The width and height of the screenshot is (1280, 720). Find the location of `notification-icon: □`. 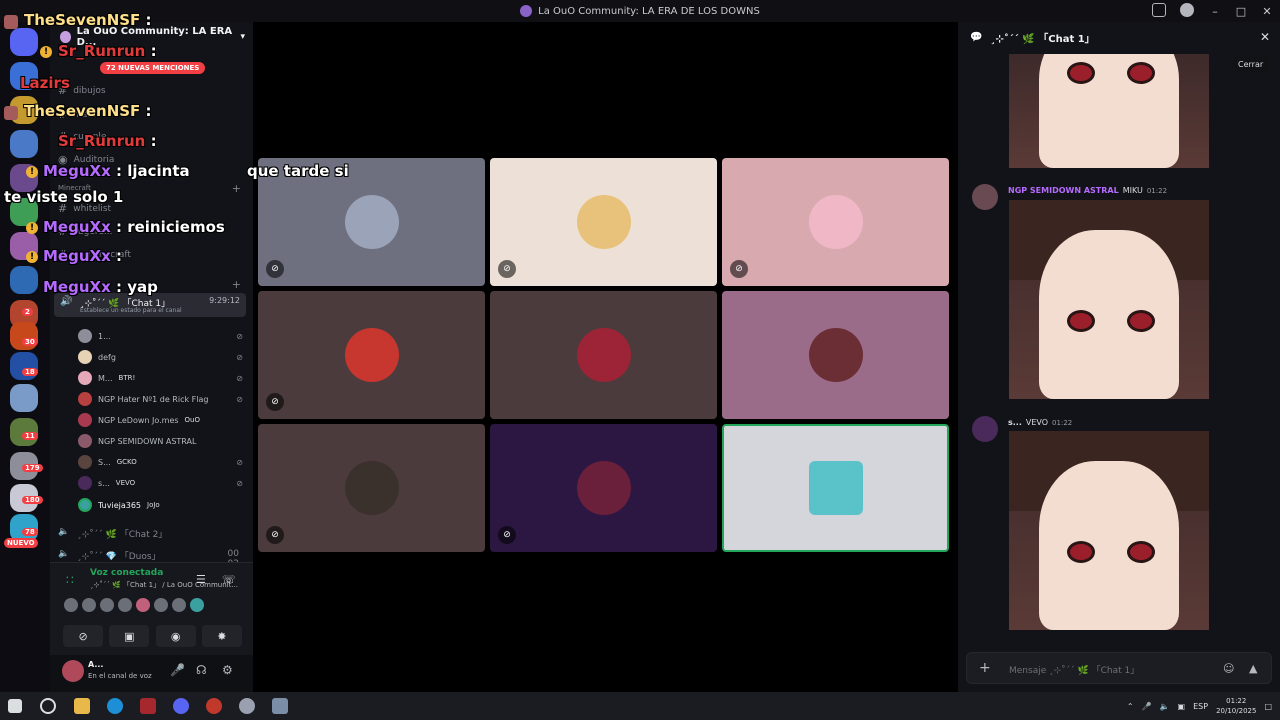

notification-icon: □ is located at coordinates (1268, 706).